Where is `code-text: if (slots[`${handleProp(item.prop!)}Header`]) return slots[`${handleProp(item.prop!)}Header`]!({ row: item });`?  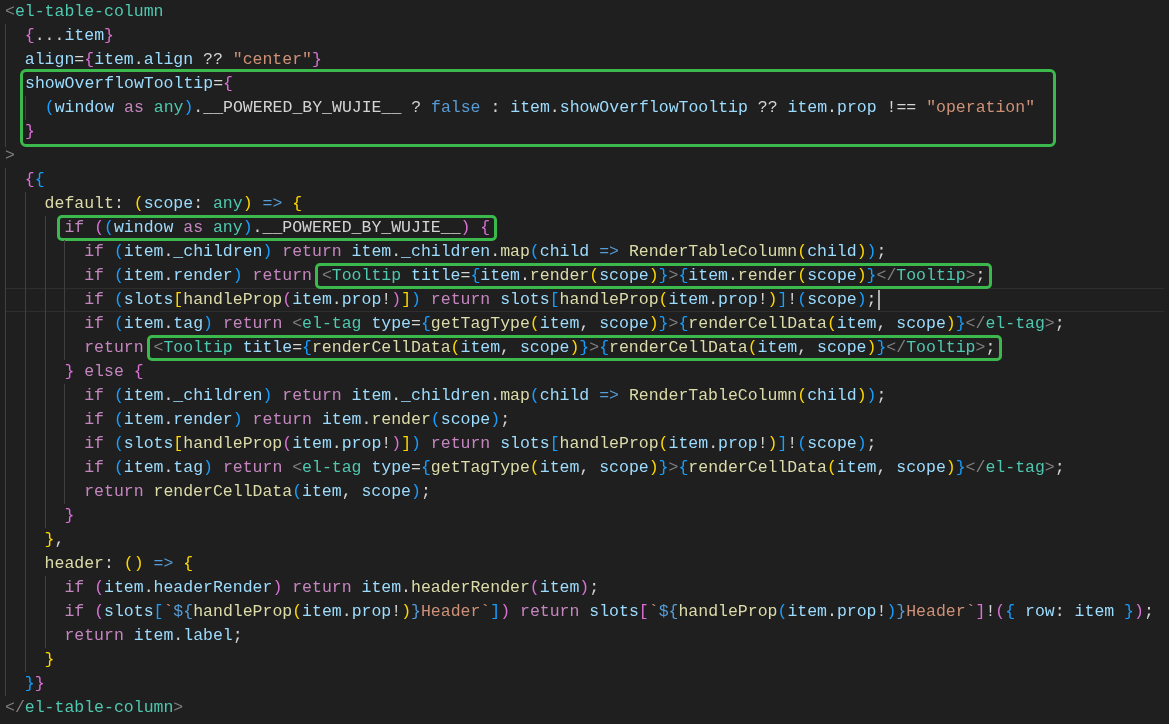 code-text: if (slots[`${handleProp(item.prop!)}Header`]) return slots[`${handleProp(item.prop!)}Header`]!({ row: item }); is located at coordinates (609, 612).